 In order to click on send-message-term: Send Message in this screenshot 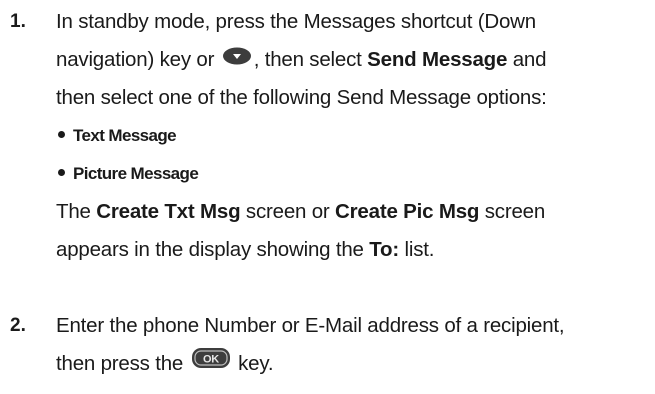, I will do `click(437, 59)`.